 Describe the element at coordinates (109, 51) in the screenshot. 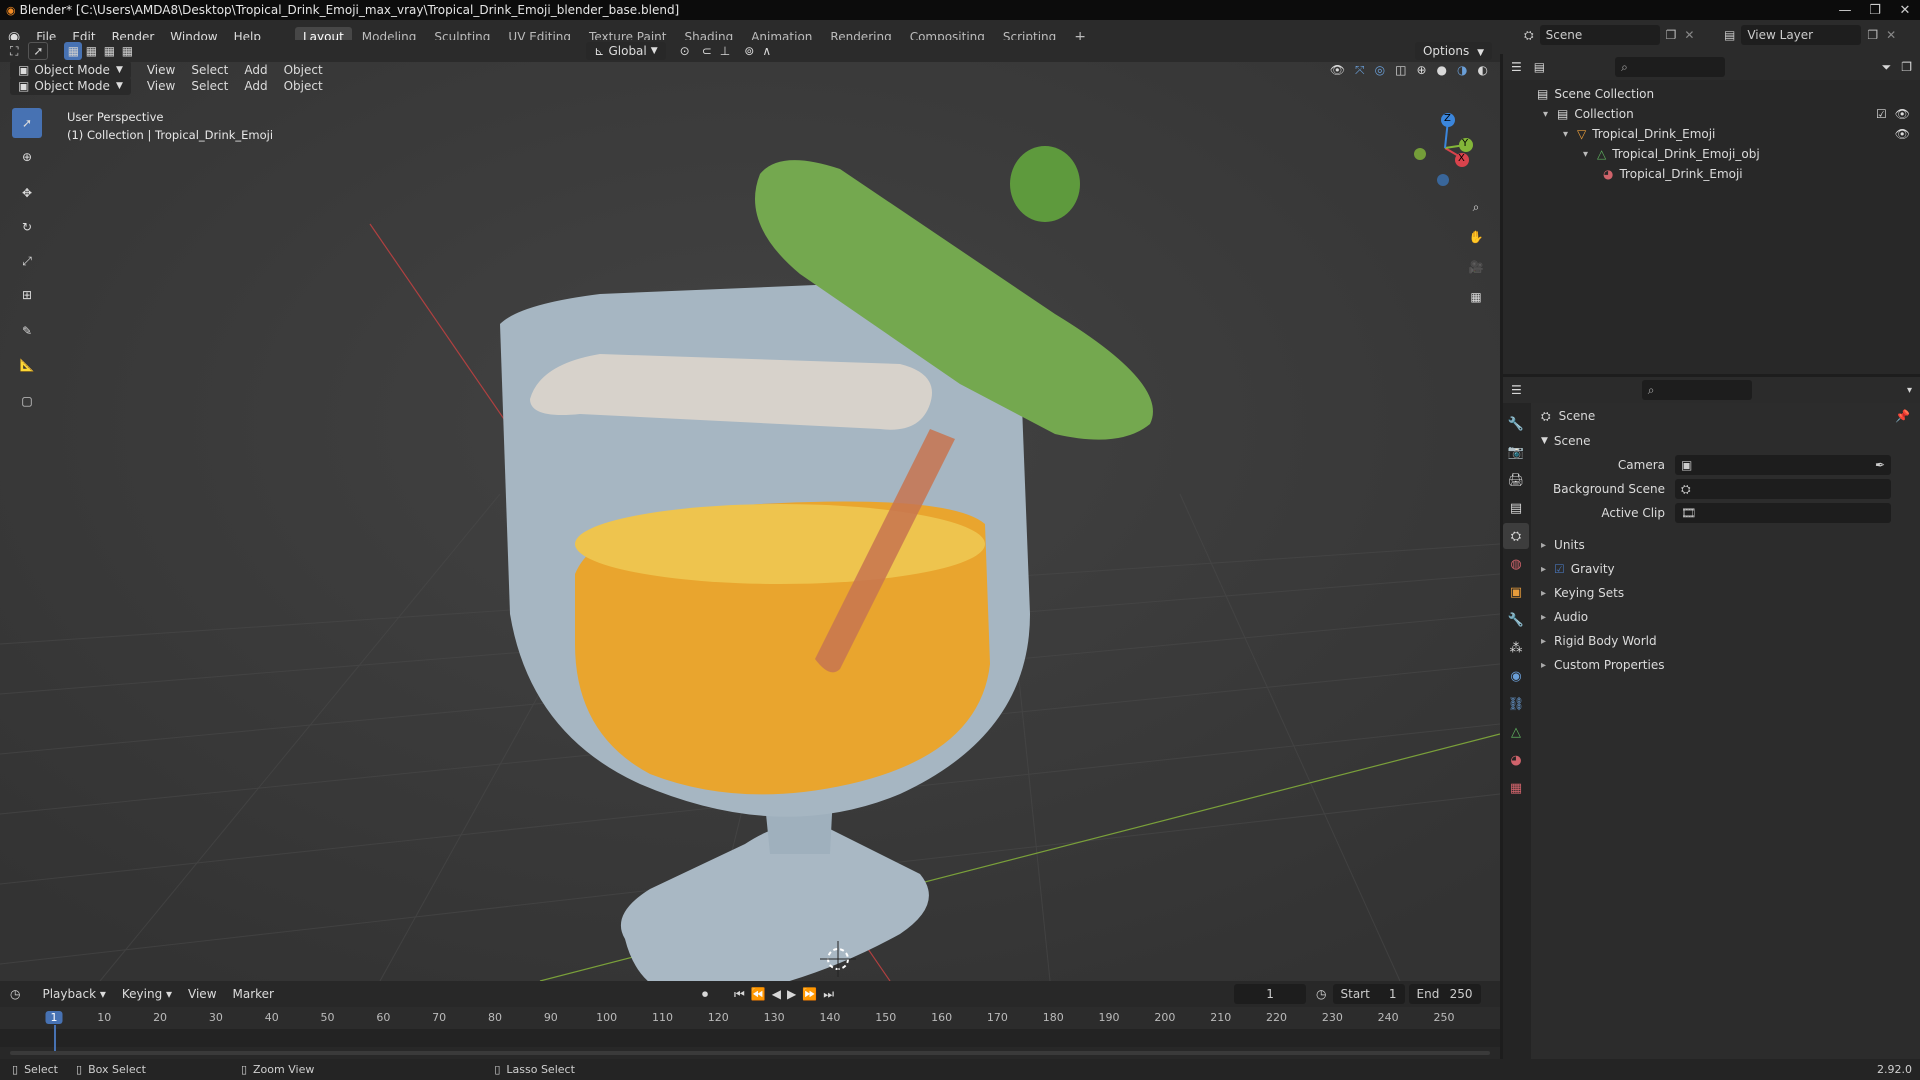

I see `select-subtract-icon: ▦` at that location.